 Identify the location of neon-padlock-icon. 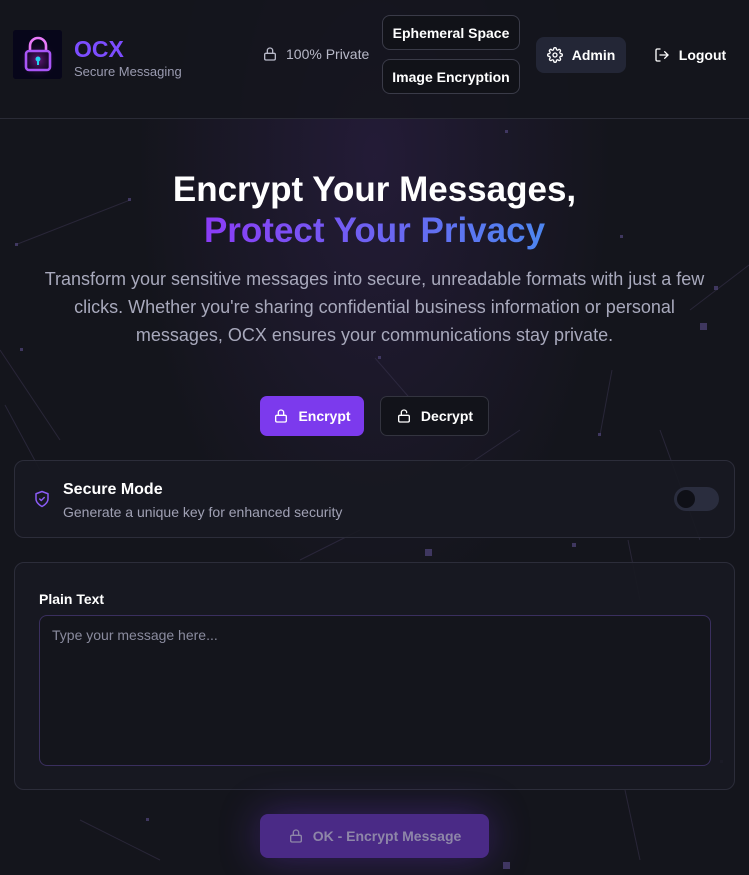
(37, 54).